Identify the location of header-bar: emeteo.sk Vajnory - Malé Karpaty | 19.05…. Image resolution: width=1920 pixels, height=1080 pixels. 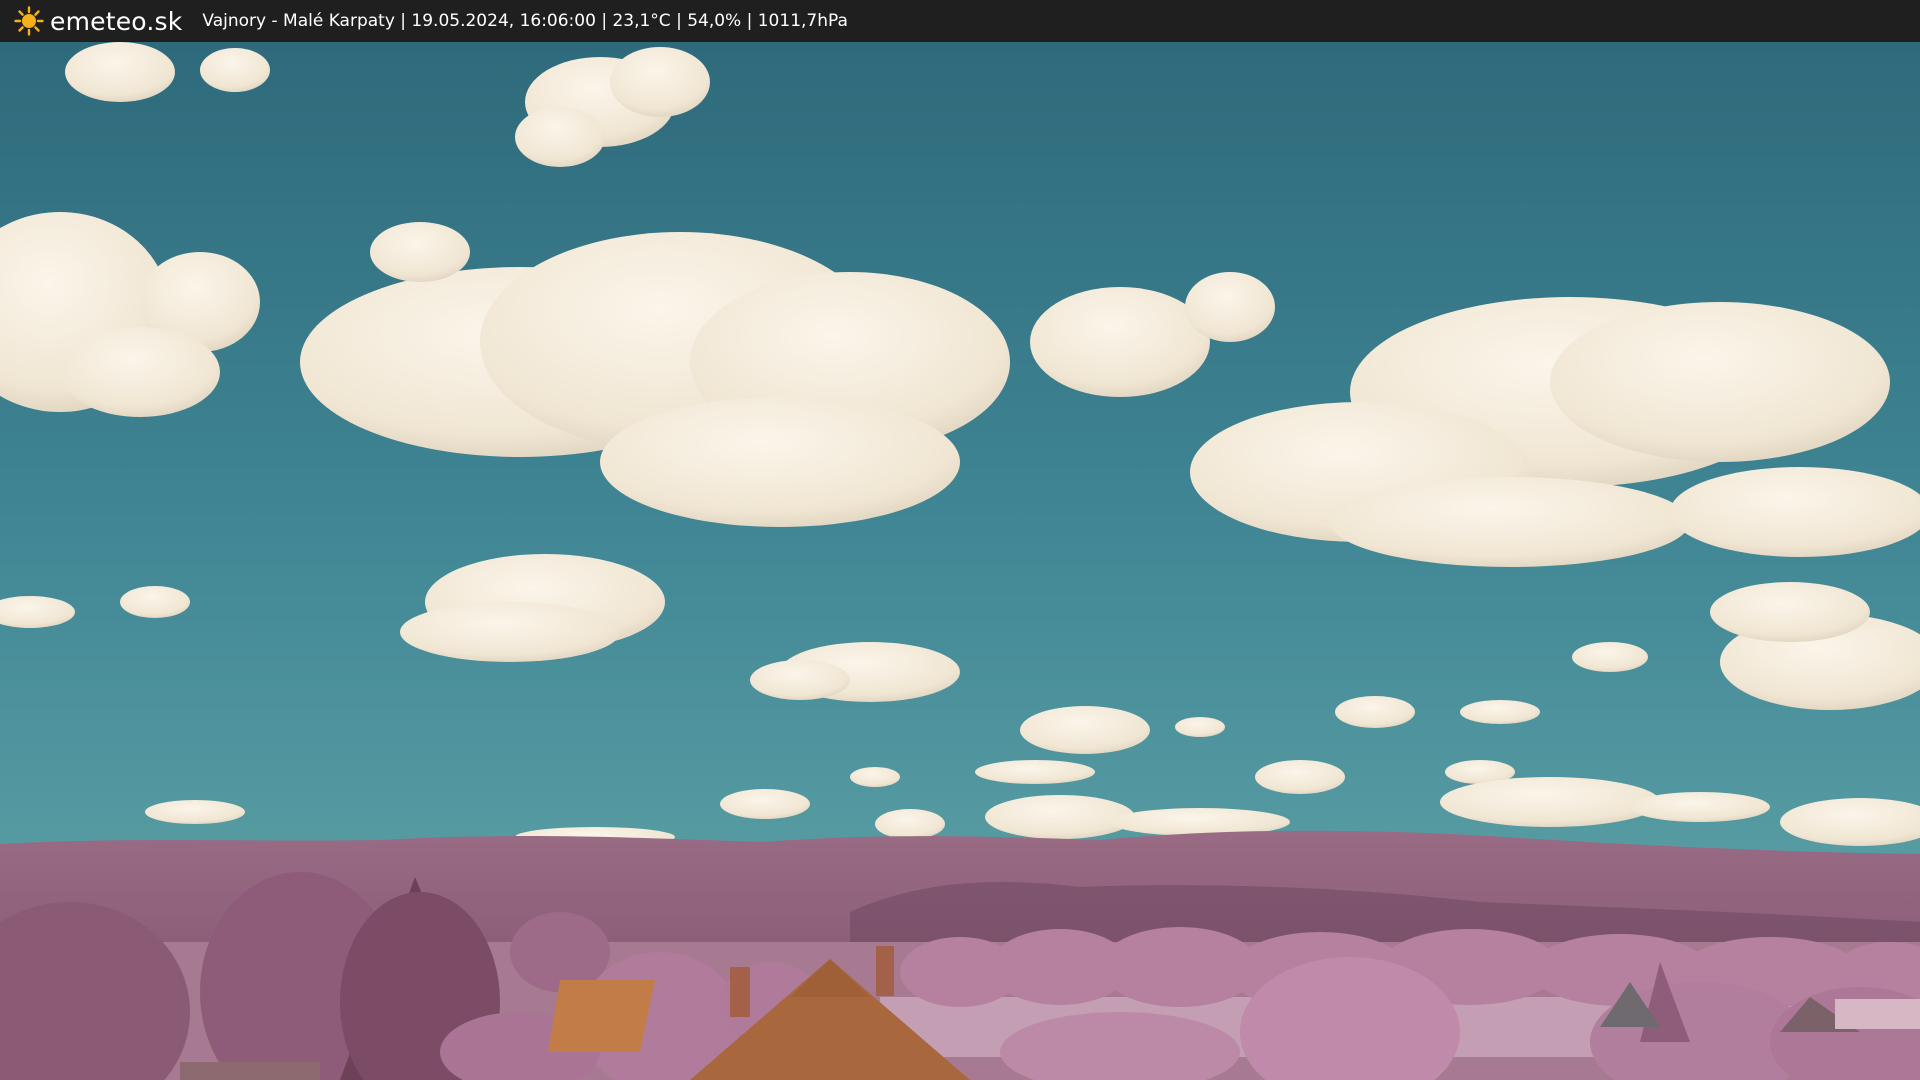
(960, 21).